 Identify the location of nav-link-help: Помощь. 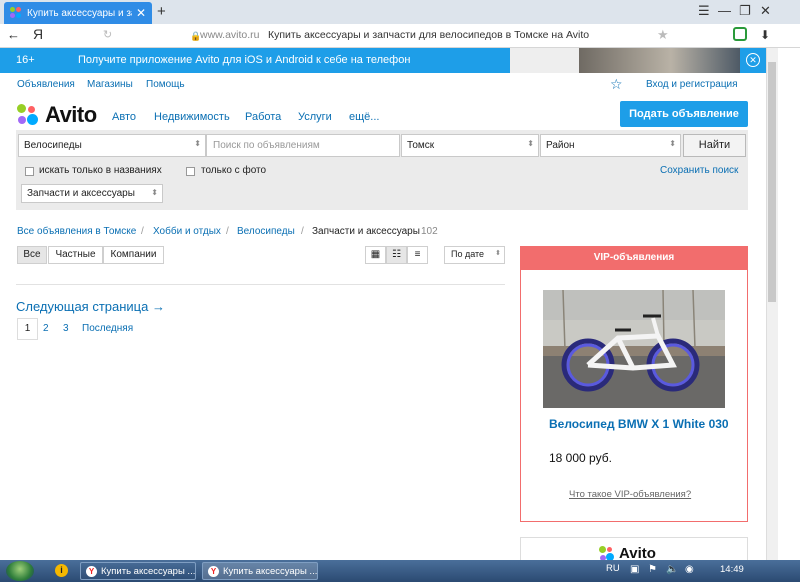
(165, 84).